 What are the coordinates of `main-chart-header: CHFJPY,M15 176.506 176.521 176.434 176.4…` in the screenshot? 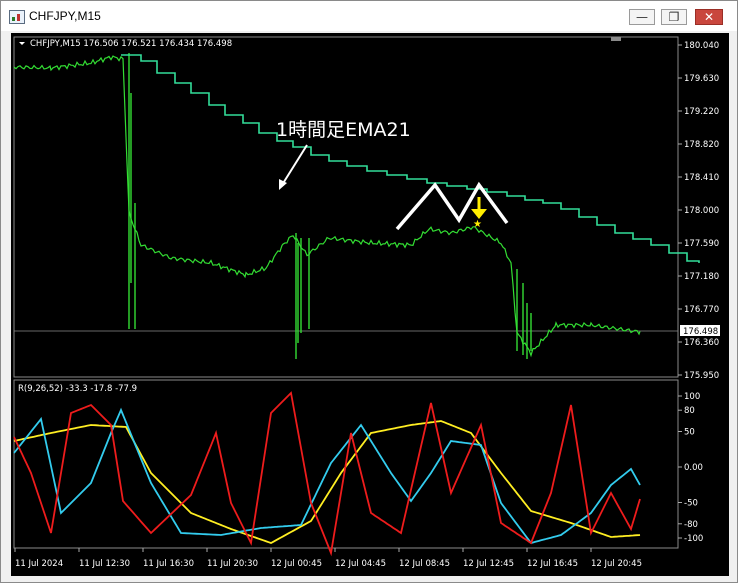 It's located at (131, 44).